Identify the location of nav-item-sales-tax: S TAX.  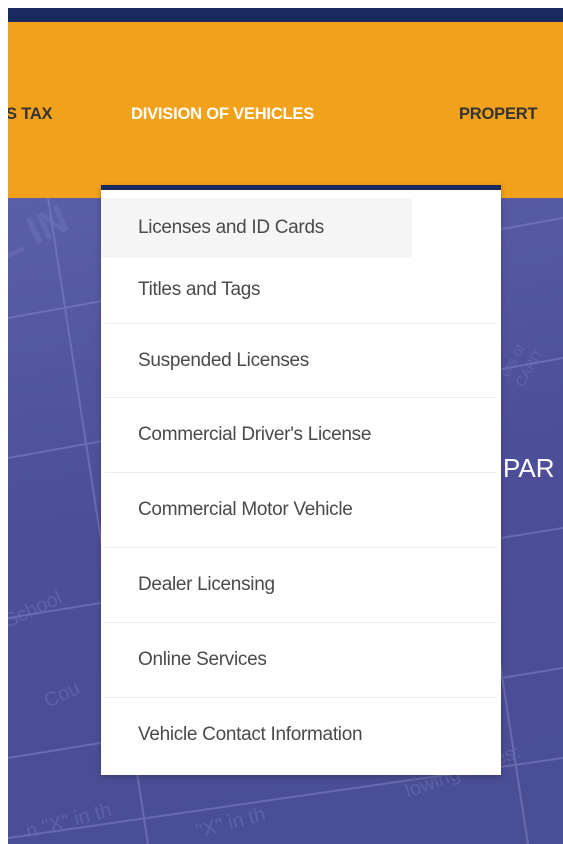
(30, 114).